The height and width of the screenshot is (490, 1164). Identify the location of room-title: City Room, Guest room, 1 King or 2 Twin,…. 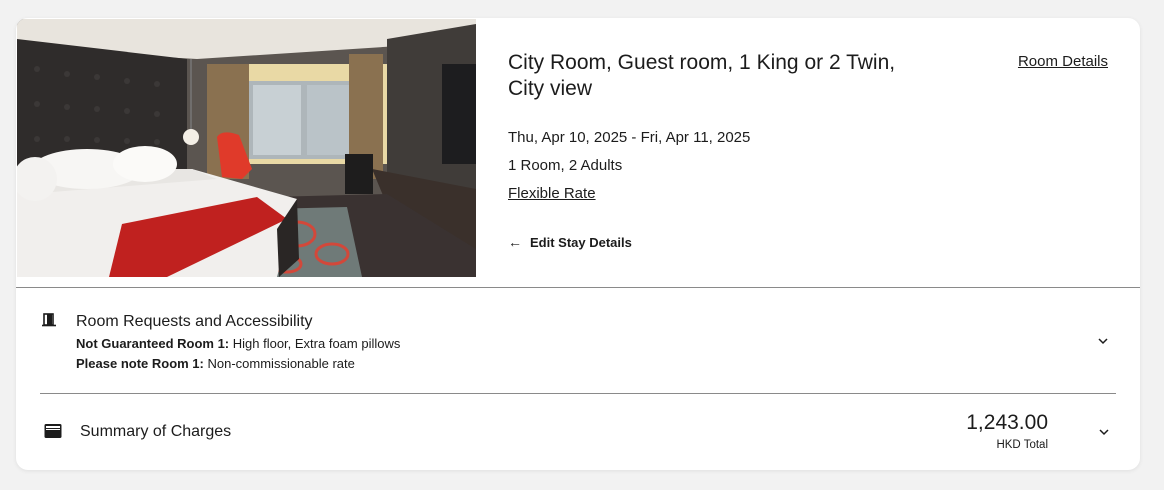
(702, 75).